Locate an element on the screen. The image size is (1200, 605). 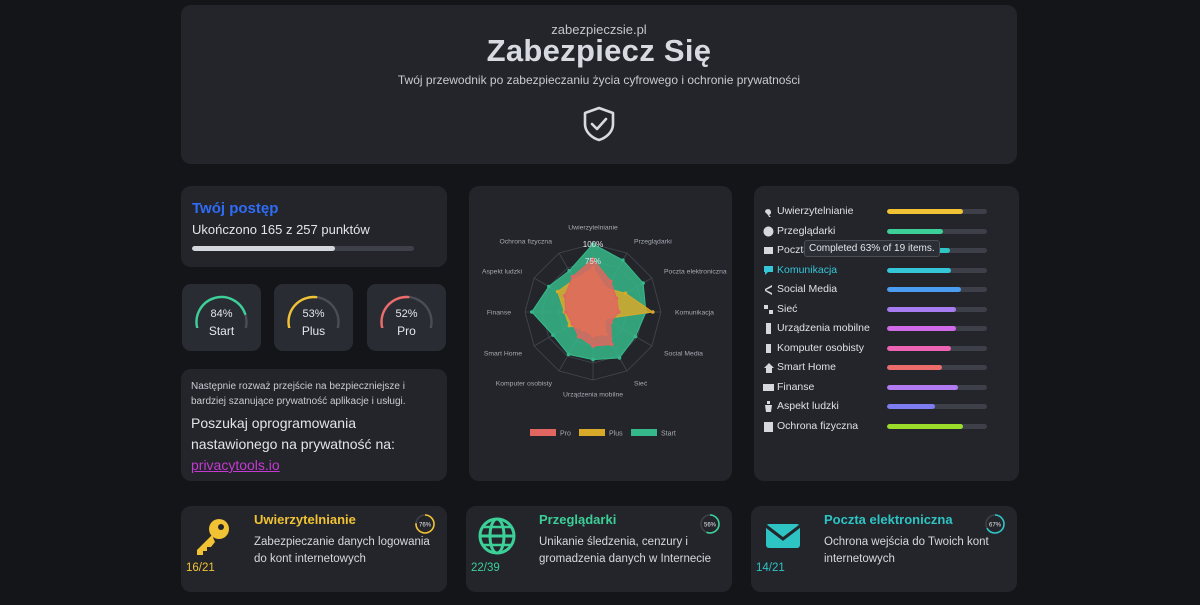
radar-axis-label: Social Media is located at coordinates (683, 354).